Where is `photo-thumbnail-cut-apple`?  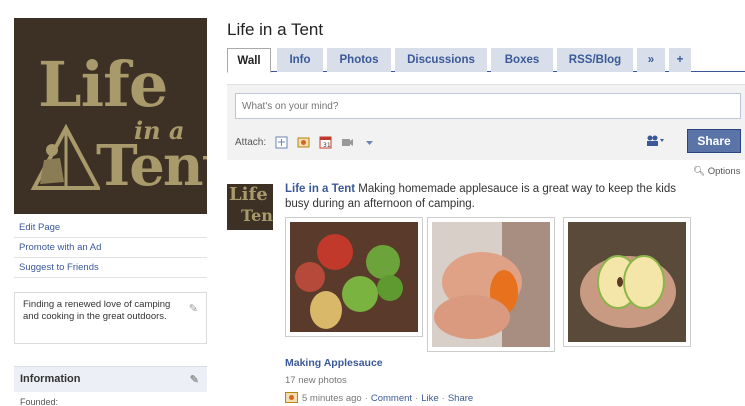 photo-thumbnail-cut-apple is located at coordinates (627, 282).